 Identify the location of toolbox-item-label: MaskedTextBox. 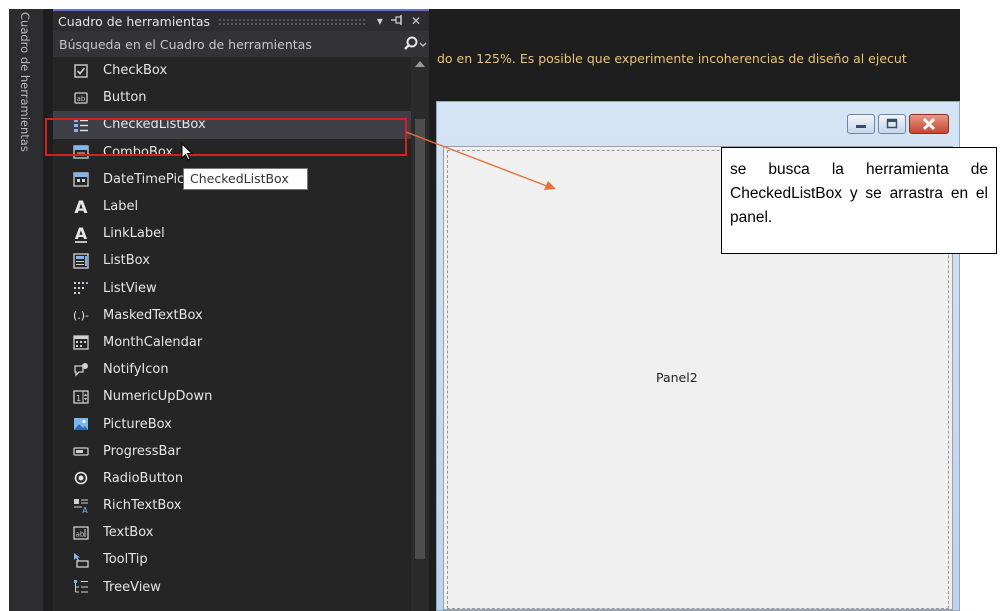
(153, 315).